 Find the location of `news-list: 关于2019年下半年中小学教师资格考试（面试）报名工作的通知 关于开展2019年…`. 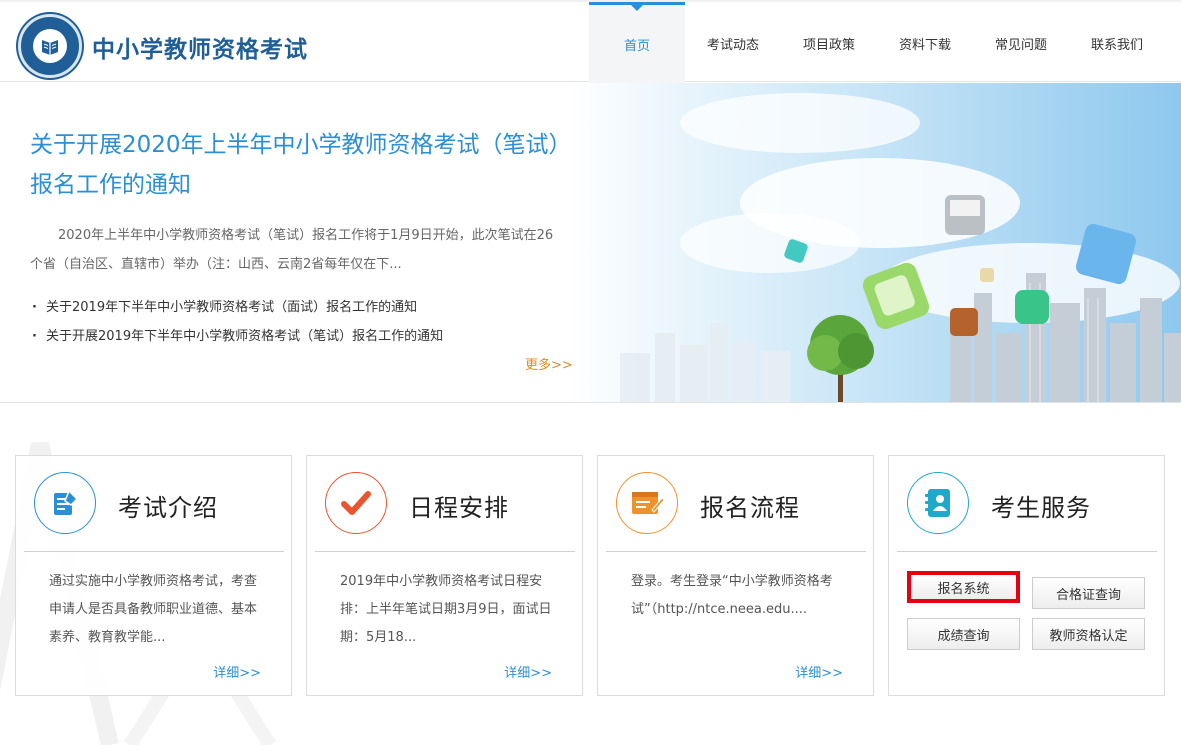

news-list: 关于2019年下半年中小学教师资格考试（面试）报名工作的通知 关于开展2019年… is located at coordinates (237, 322).